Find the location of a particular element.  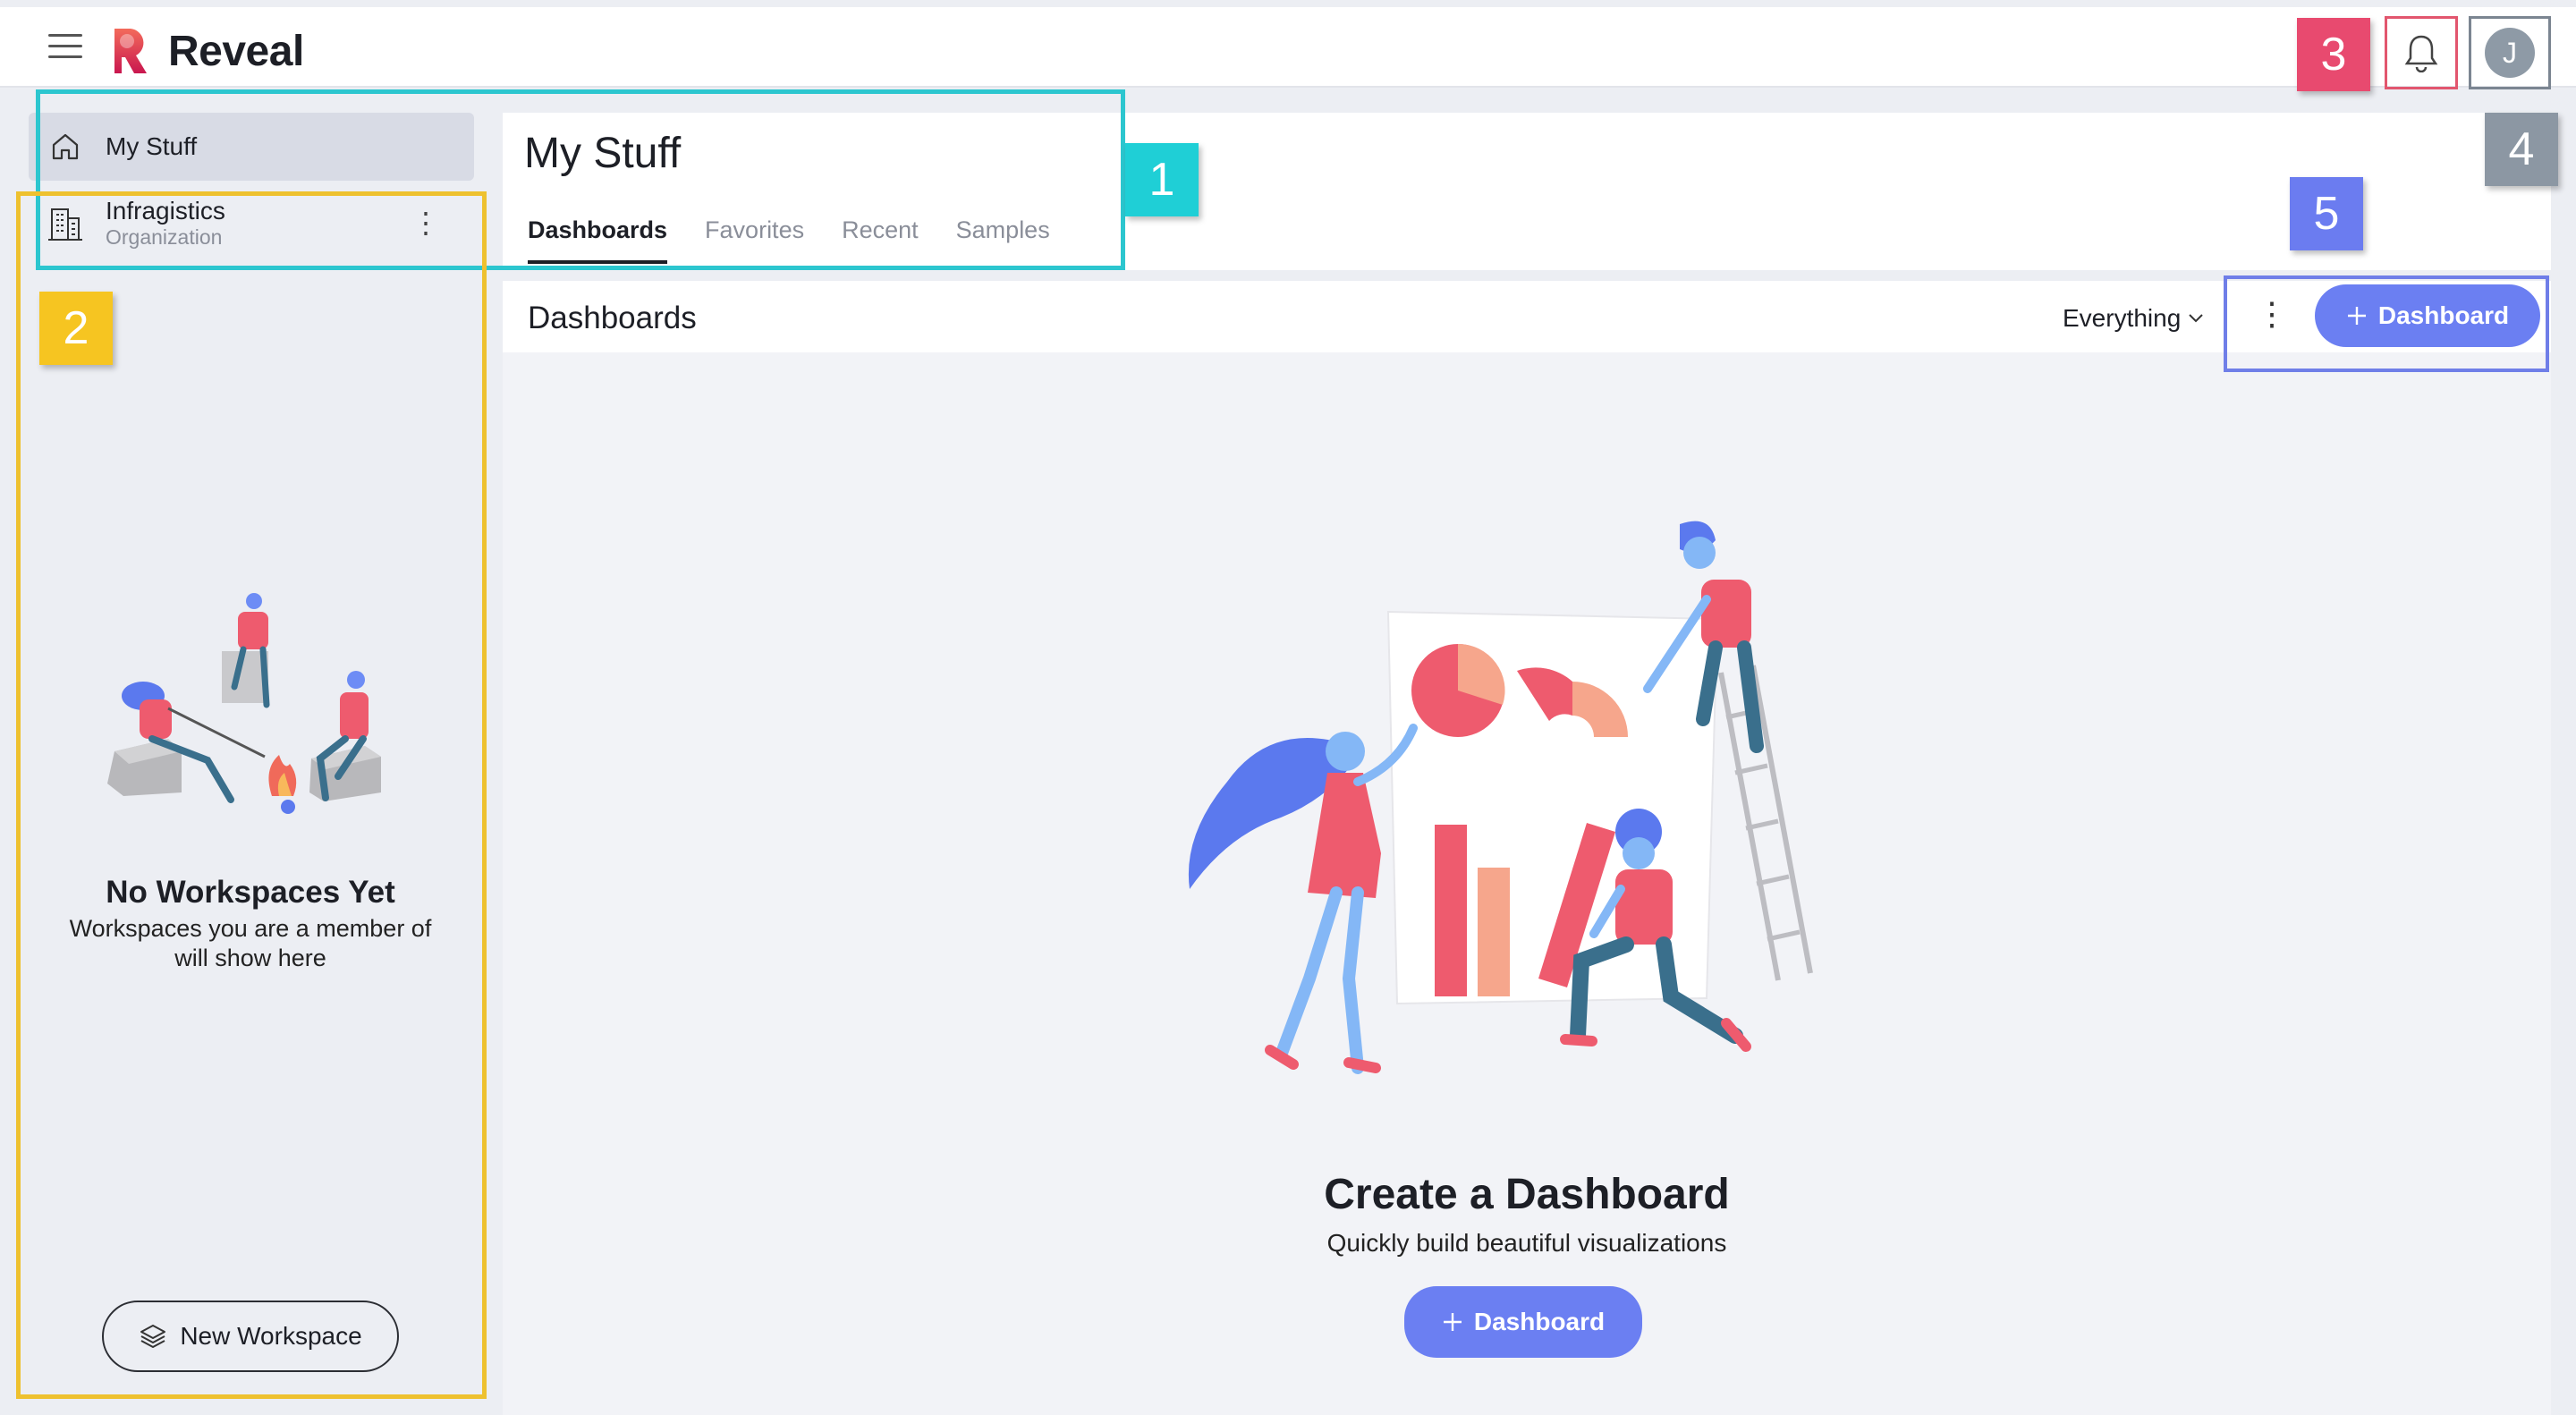

create-dashboard-label: Dashboard is located at coordinates (1539, 1322).